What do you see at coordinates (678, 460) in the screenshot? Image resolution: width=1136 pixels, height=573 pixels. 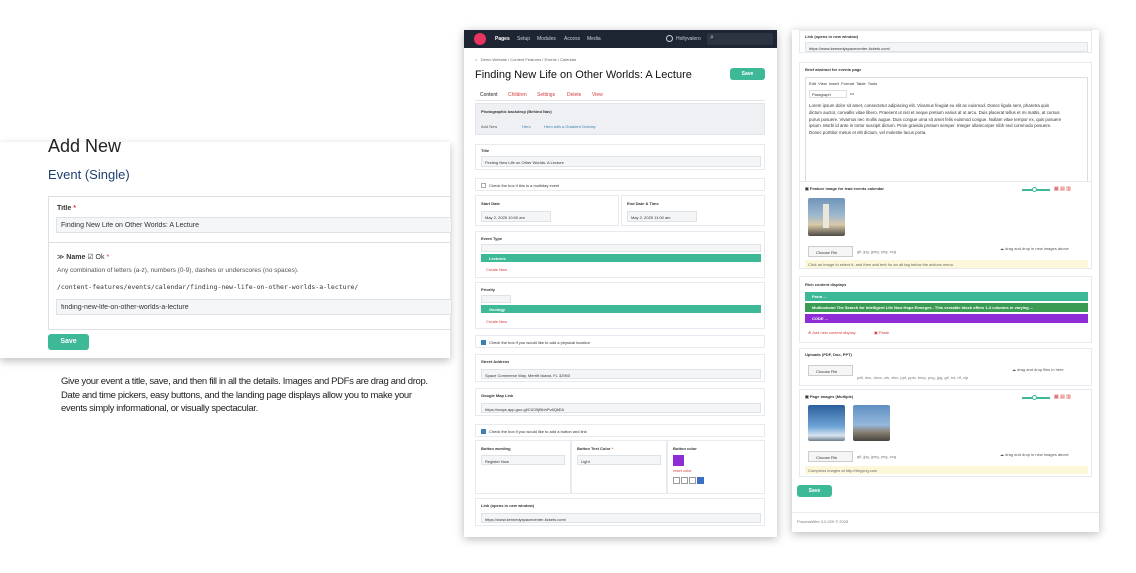 I see `color-swatch` at bounding box center [678, 460].